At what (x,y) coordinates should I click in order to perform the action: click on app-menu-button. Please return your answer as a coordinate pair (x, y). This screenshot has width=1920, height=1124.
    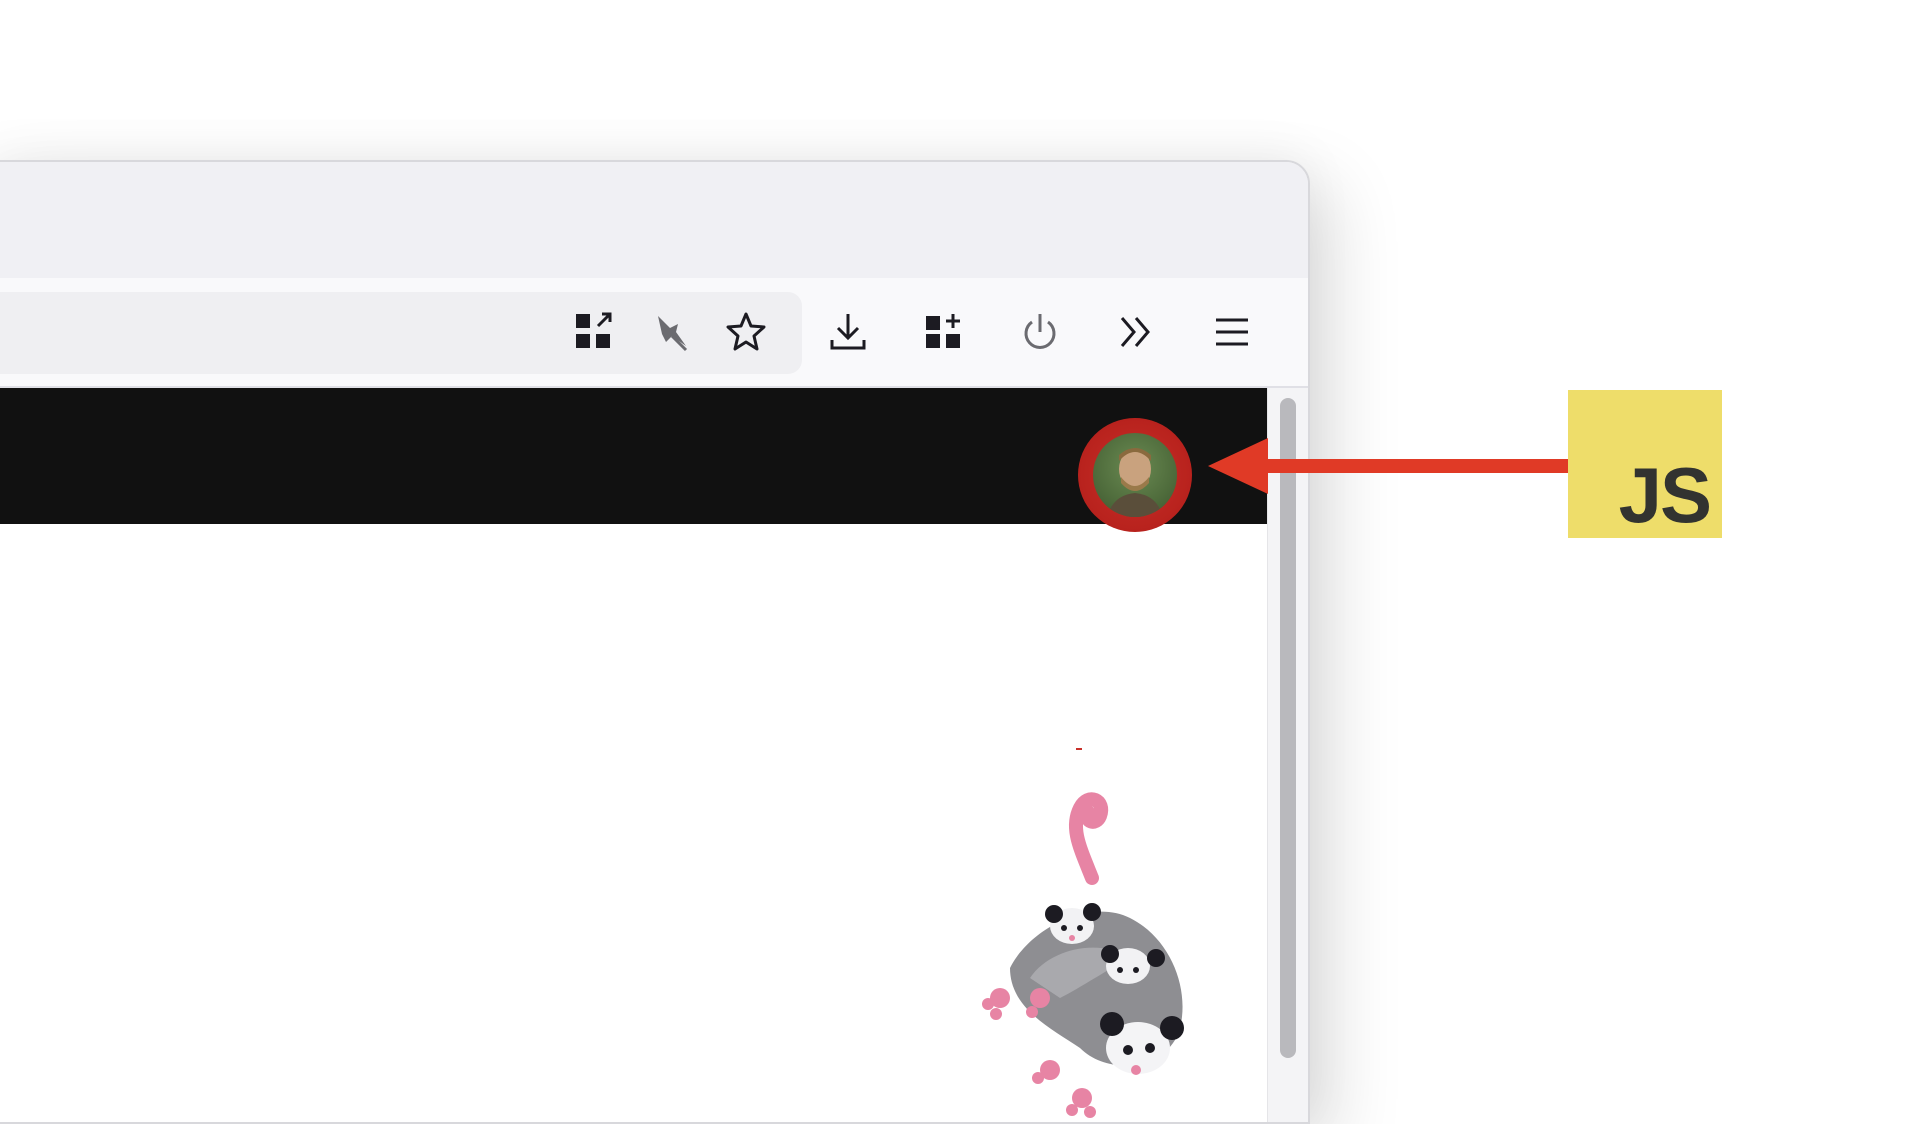
    Looking at the image, I should click on (1232, 332).